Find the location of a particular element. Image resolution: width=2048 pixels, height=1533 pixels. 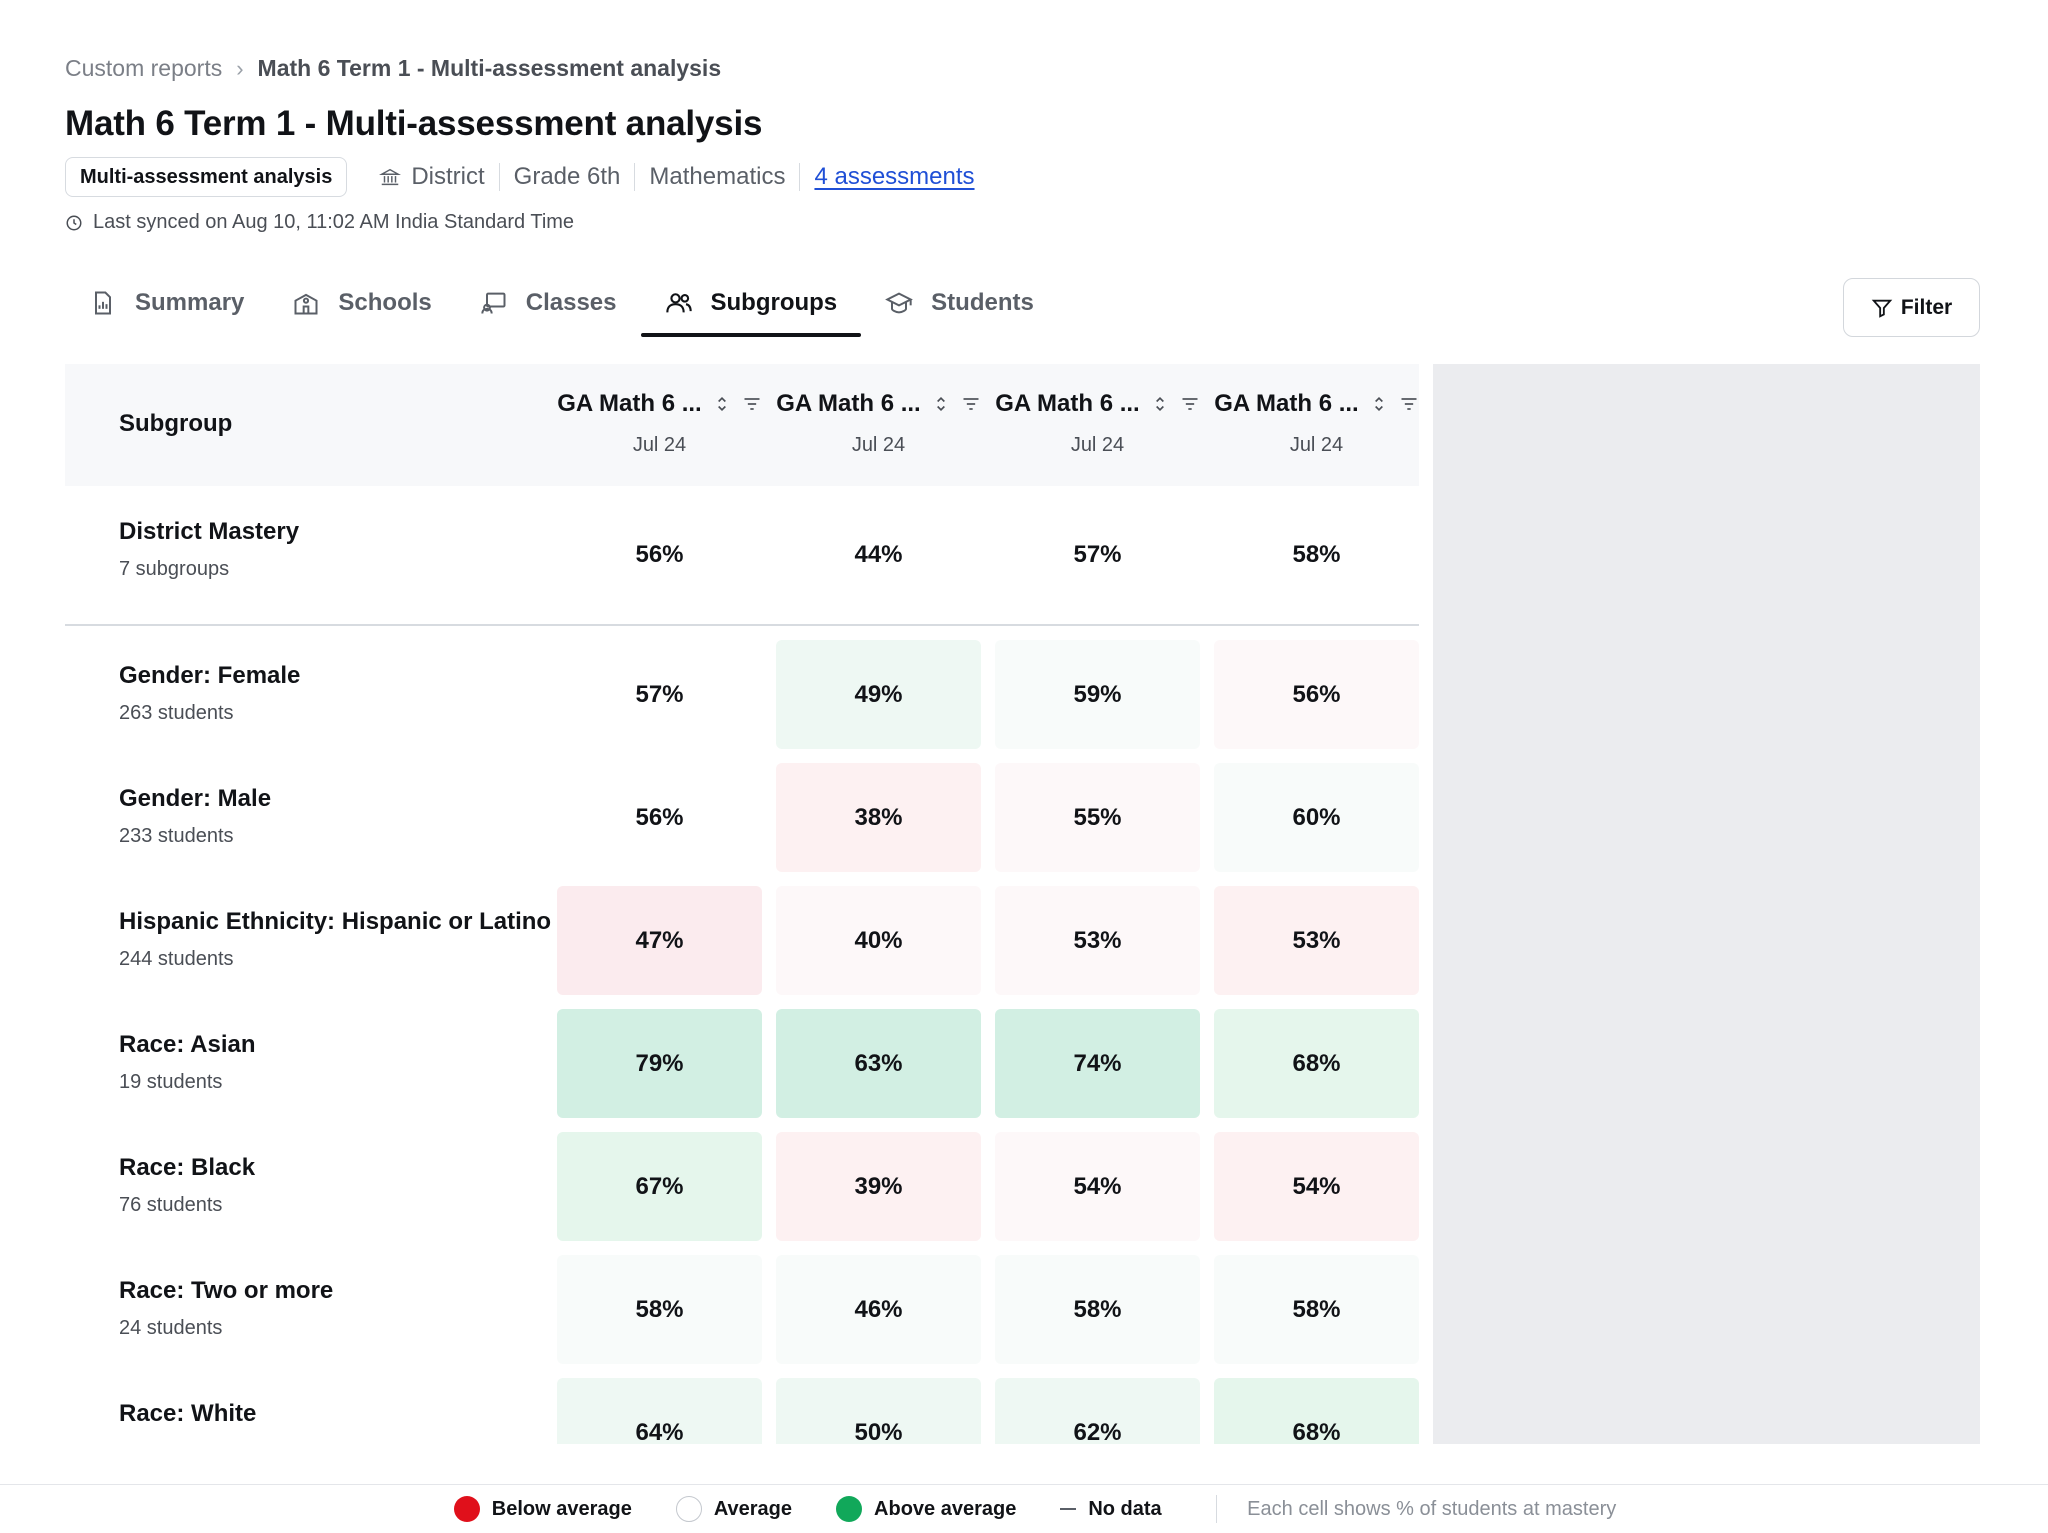

assessments-link: 4 assessments is located at coordinates (894, 177).